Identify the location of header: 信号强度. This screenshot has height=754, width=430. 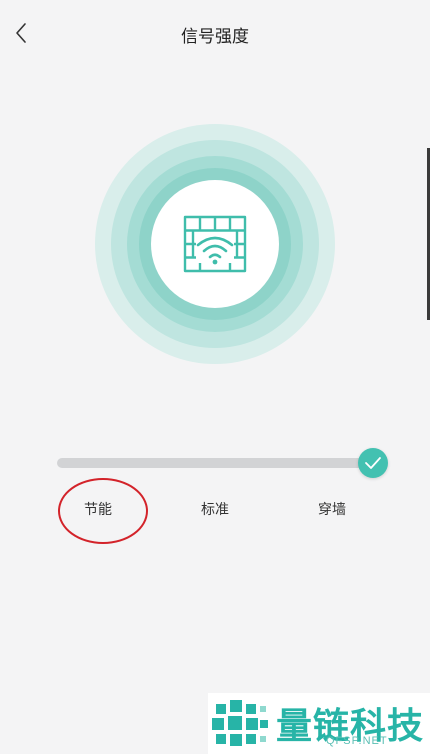
(215, 33).